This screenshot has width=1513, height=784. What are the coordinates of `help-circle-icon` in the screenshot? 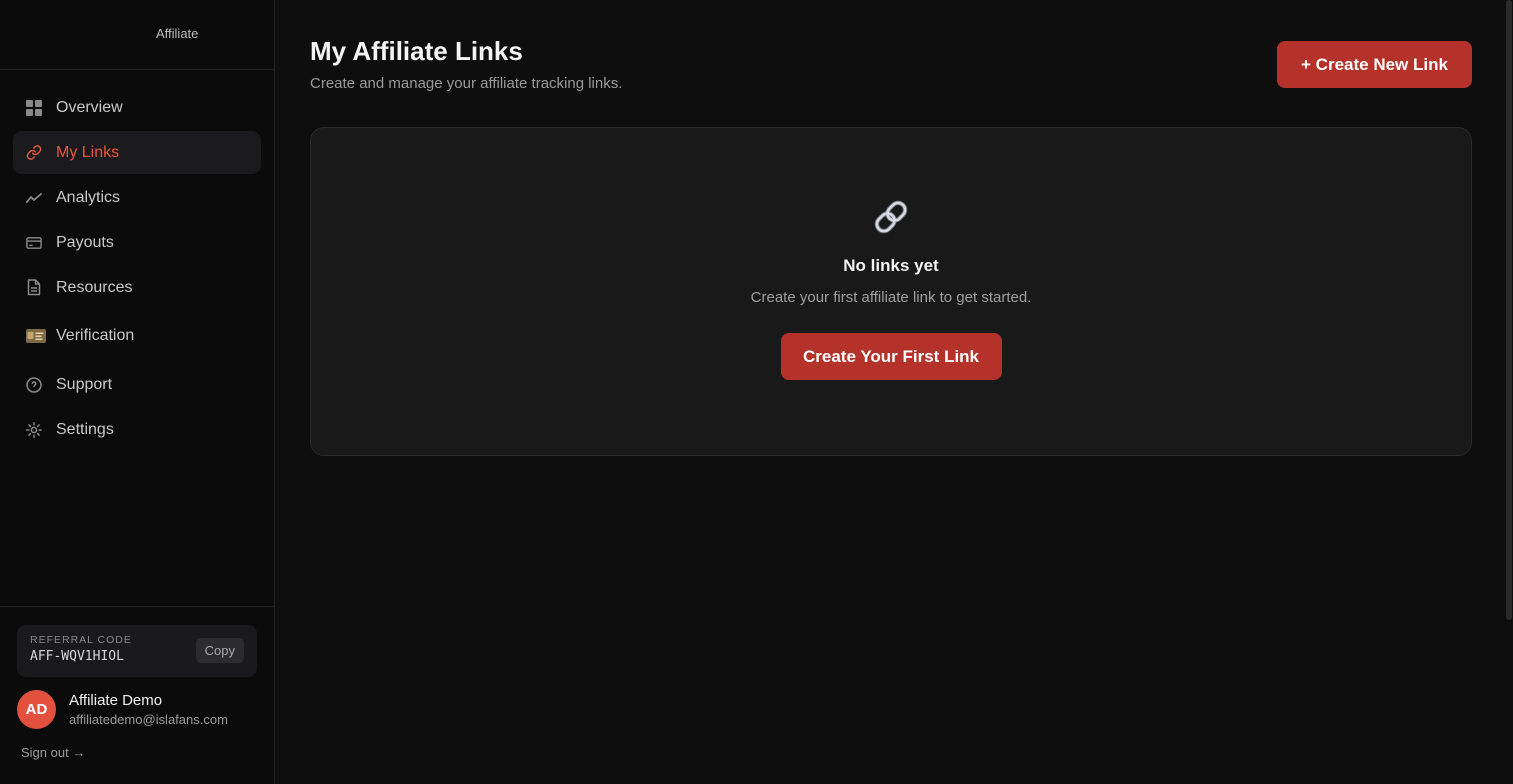 It's located at (34, 384).